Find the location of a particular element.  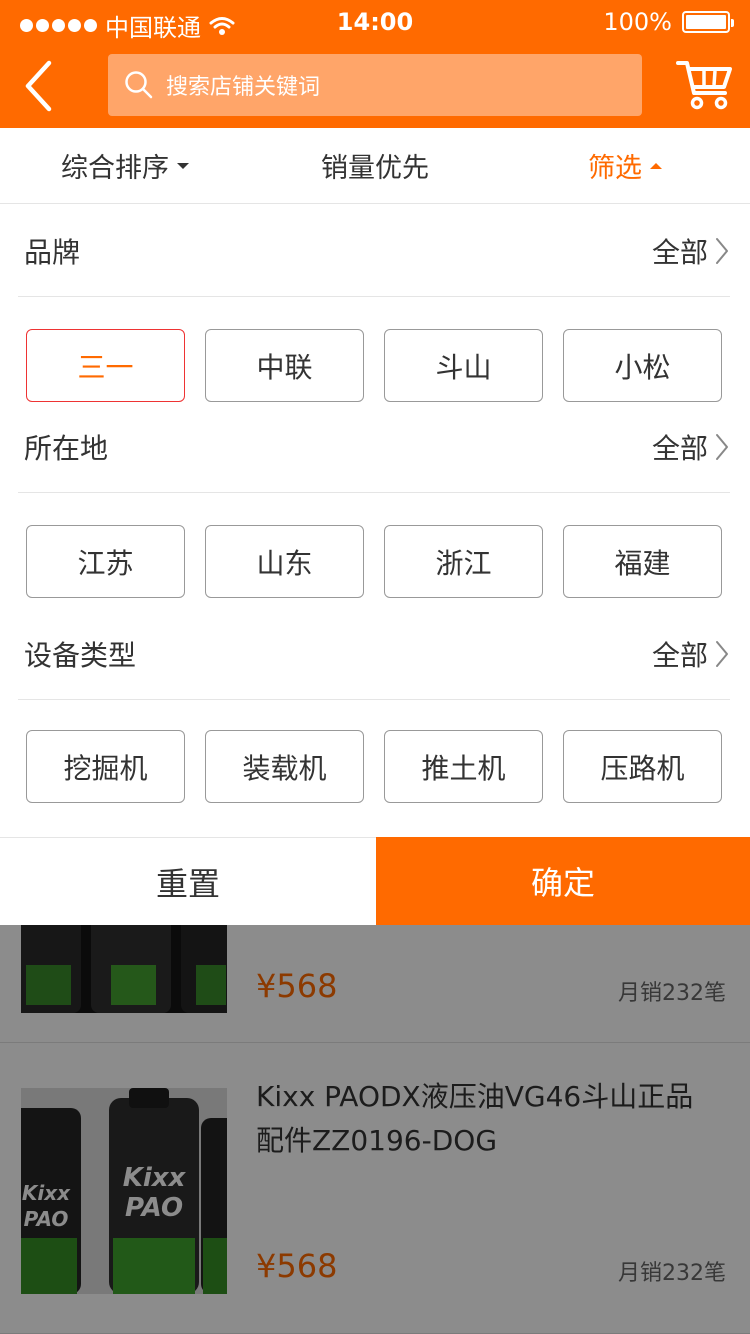

location-option: 浙江 is located at coordinates (463, 561).